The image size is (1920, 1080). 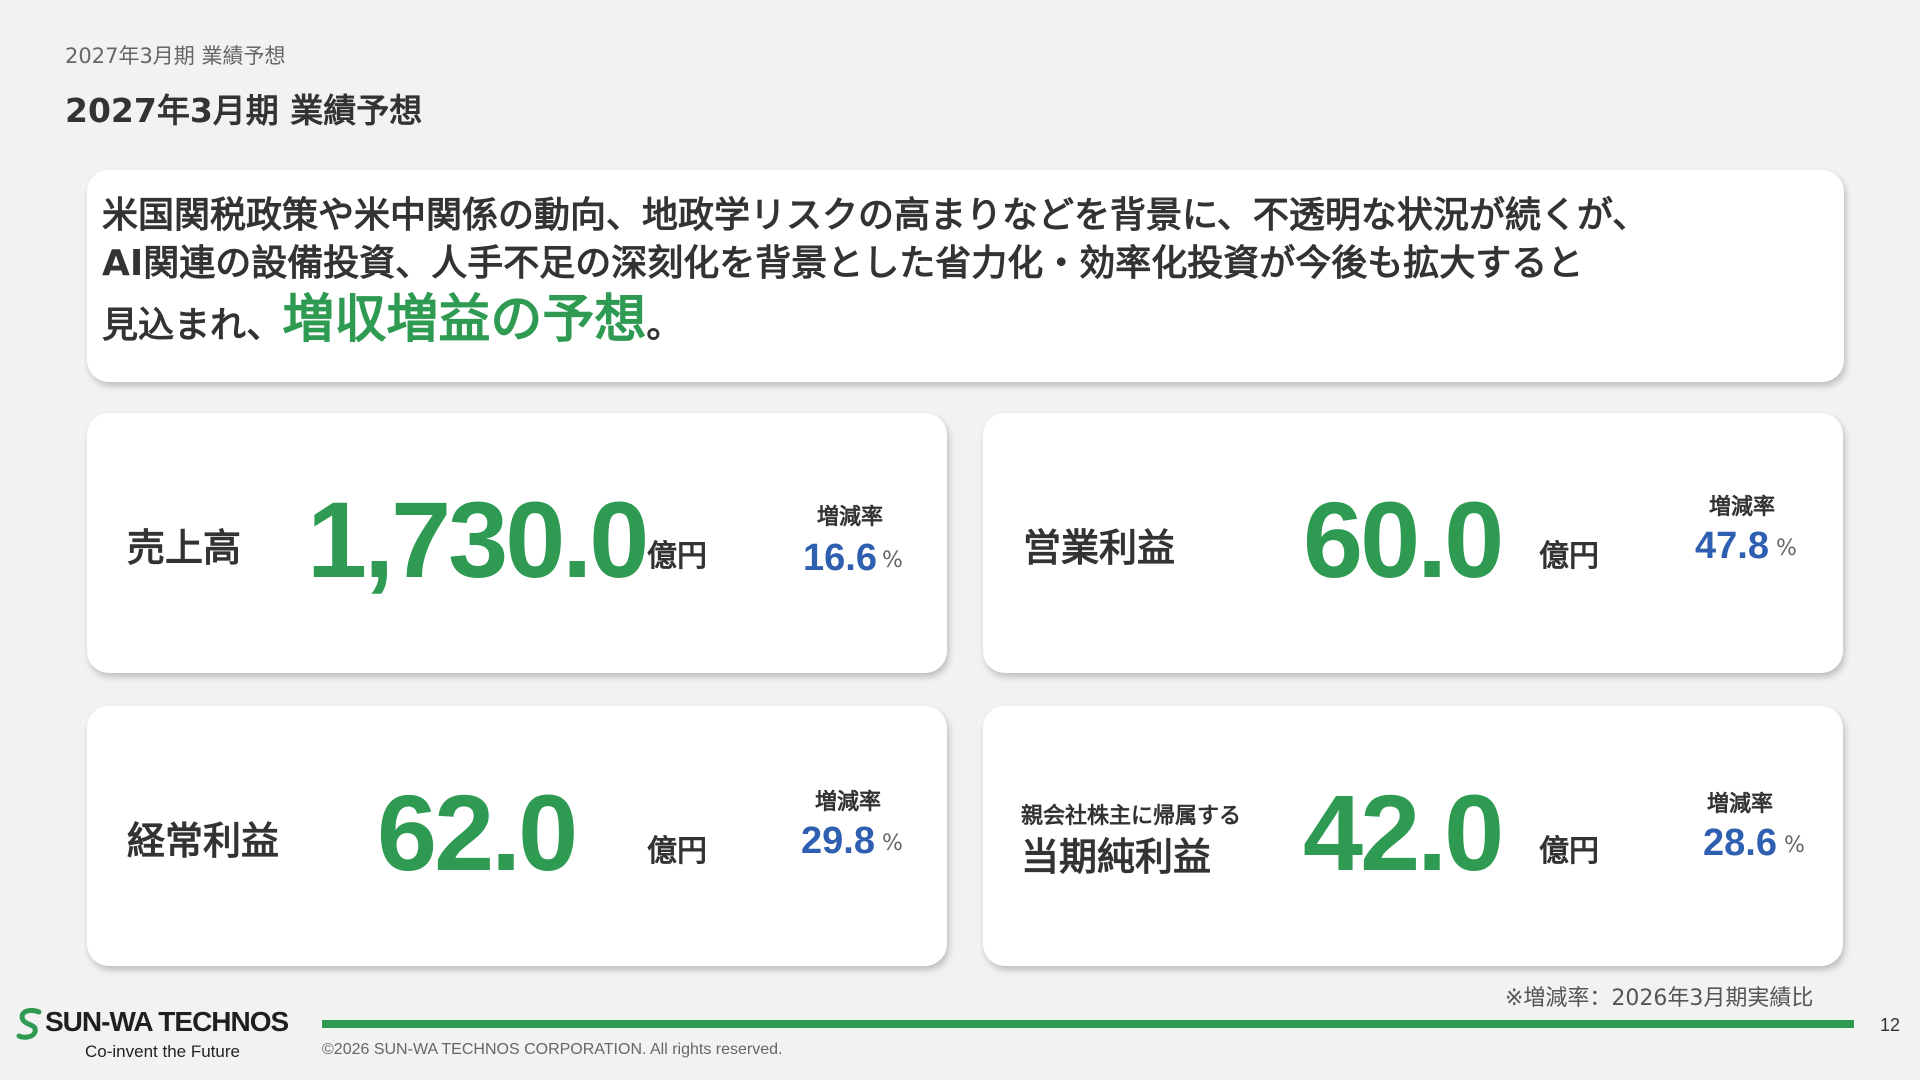 I want to click on company-logo: SUN-WA TECHNOS Co-invent the Future, so click(x=165, y=1035).